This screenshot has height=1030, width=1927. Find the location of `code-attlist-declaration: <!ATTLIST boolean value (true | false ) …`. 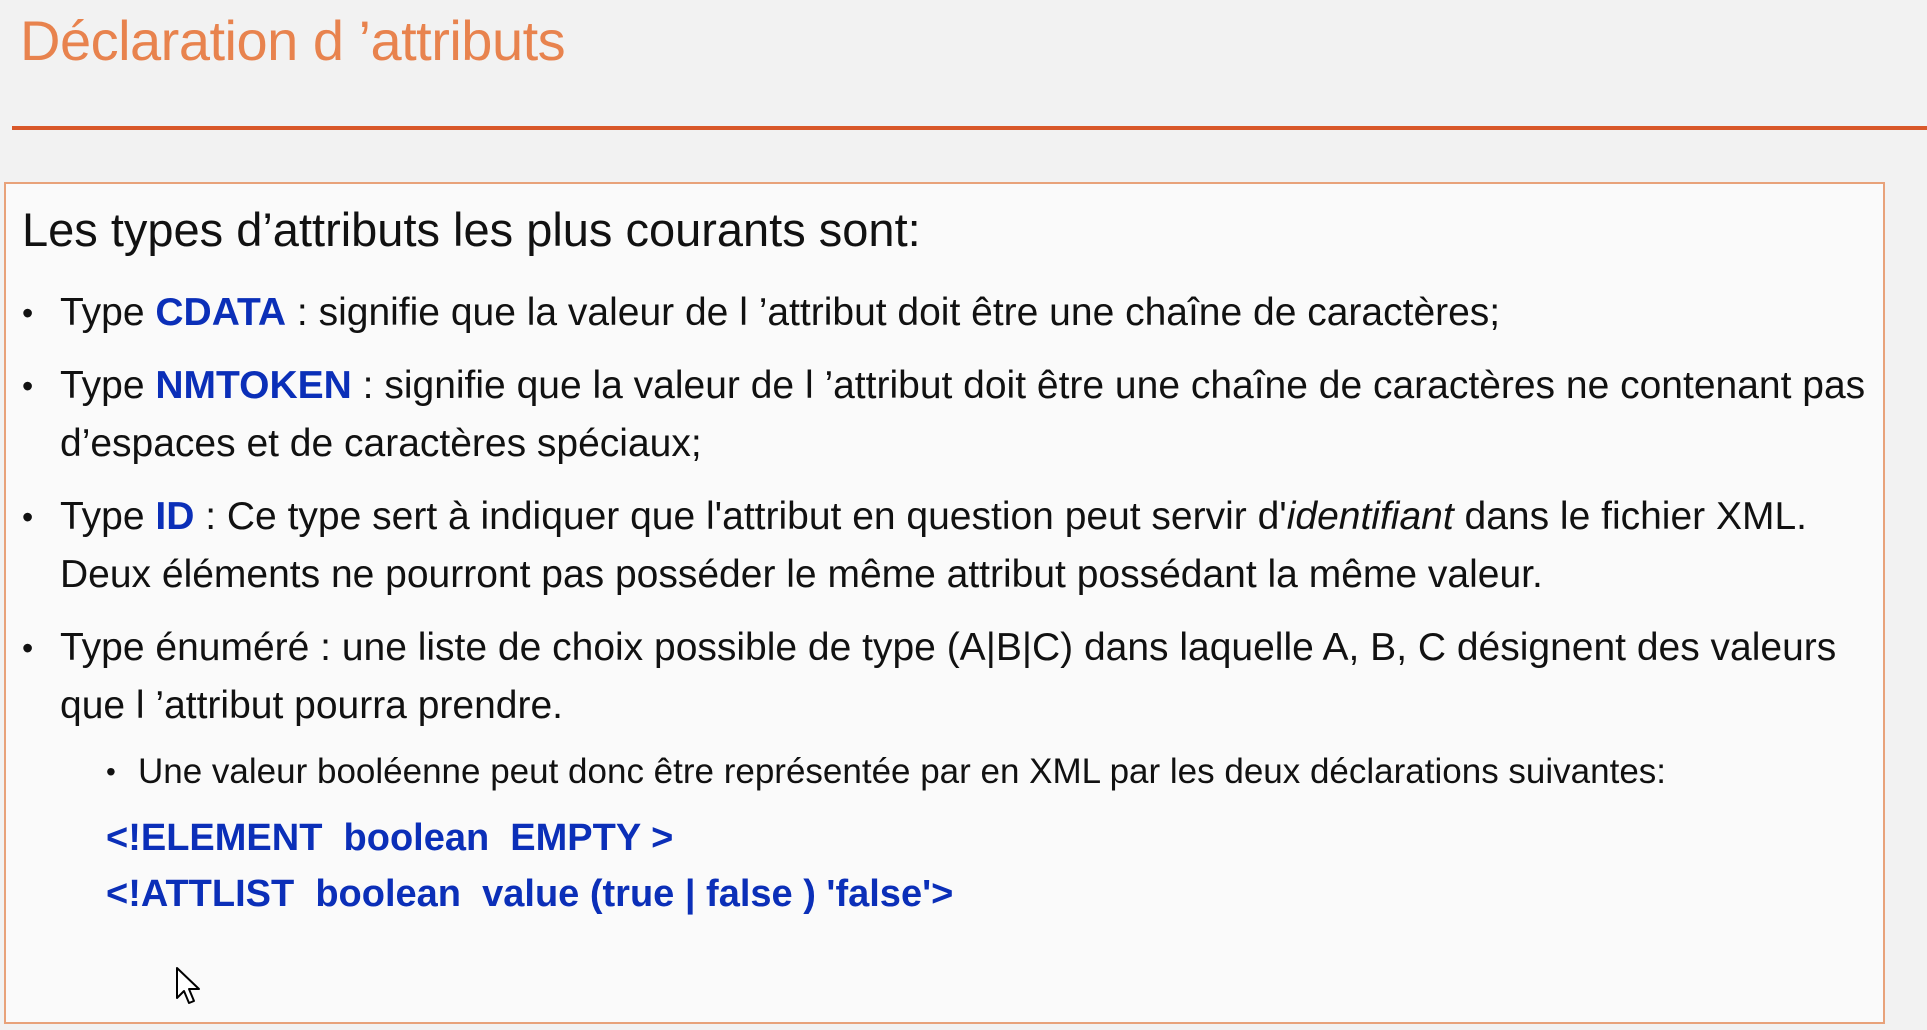

code-attlist-declaration: <!ATTLIST boolean value (true | false ) … is located at coordinates (530, 894).